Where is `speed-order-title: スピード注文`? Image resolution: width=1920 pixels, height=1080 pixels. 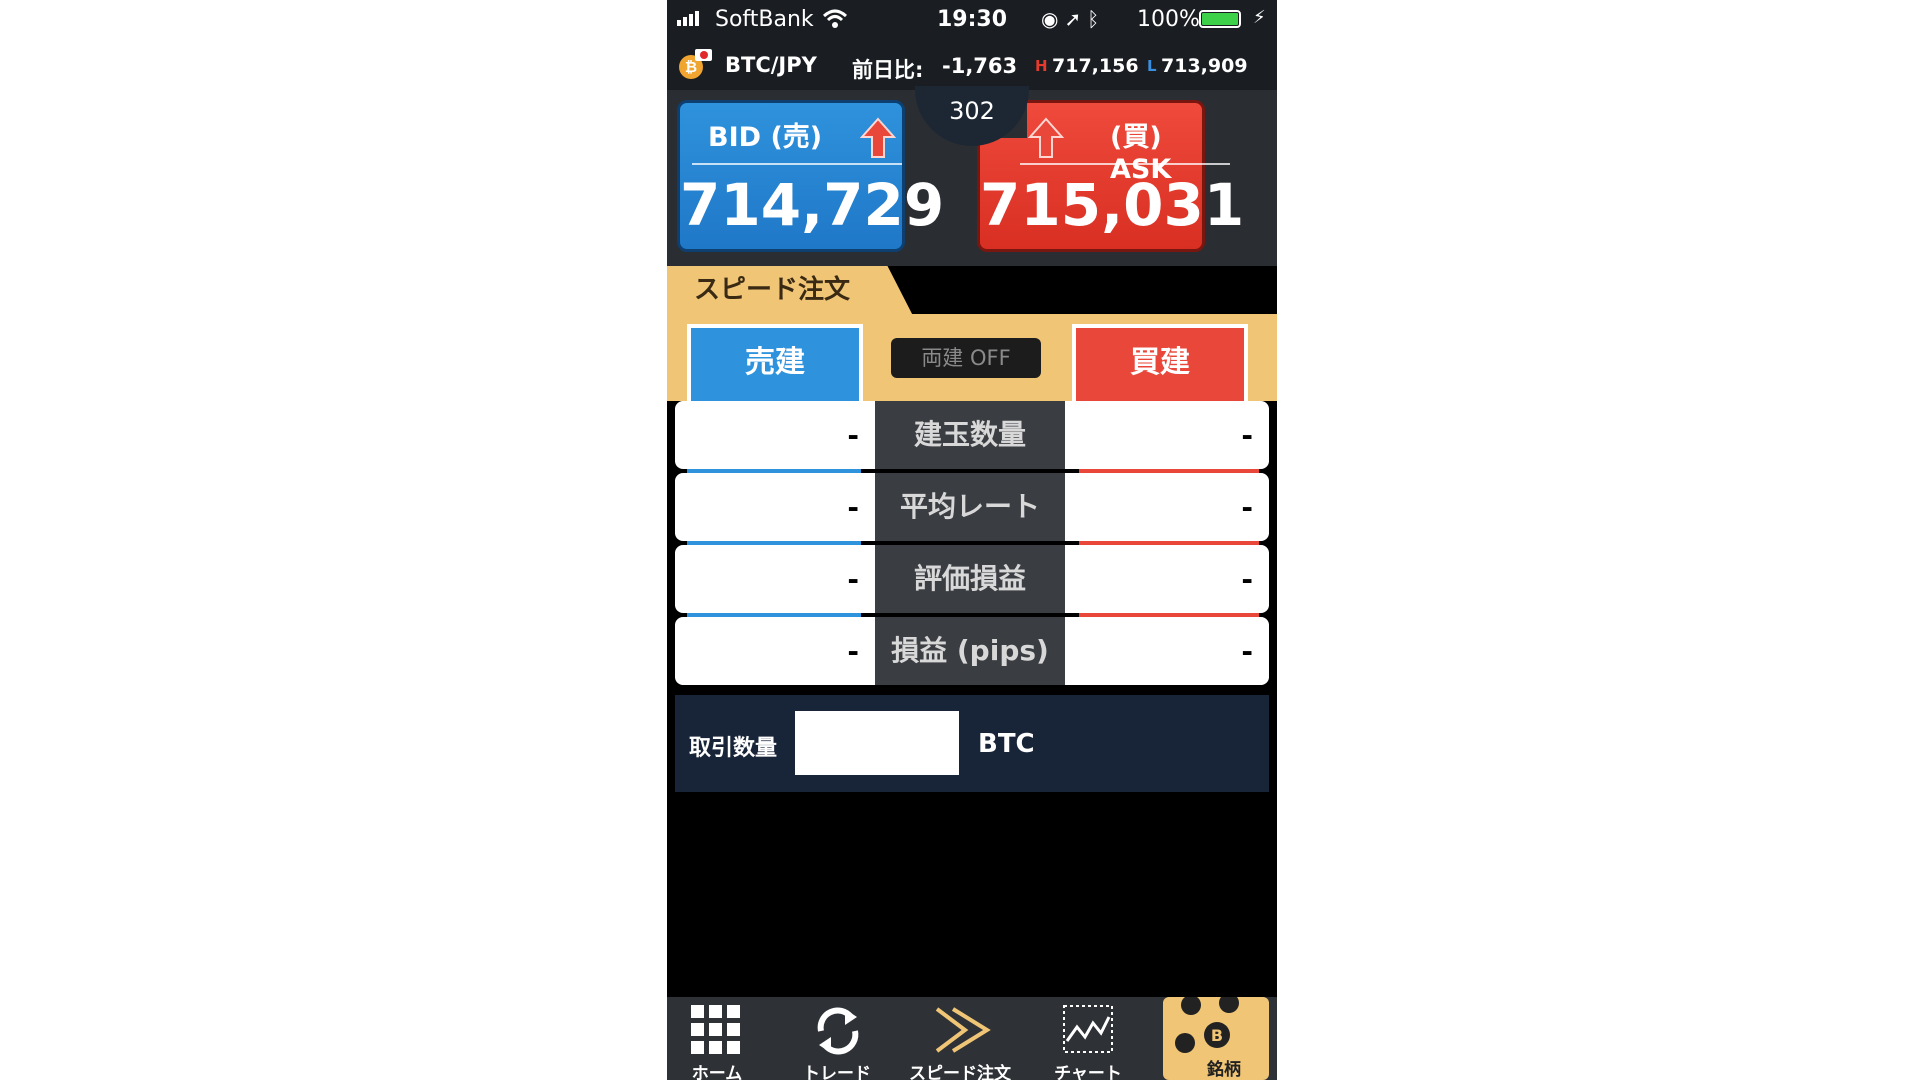
speed-order-title: スピード注文 is located at coordinates (777, 290).